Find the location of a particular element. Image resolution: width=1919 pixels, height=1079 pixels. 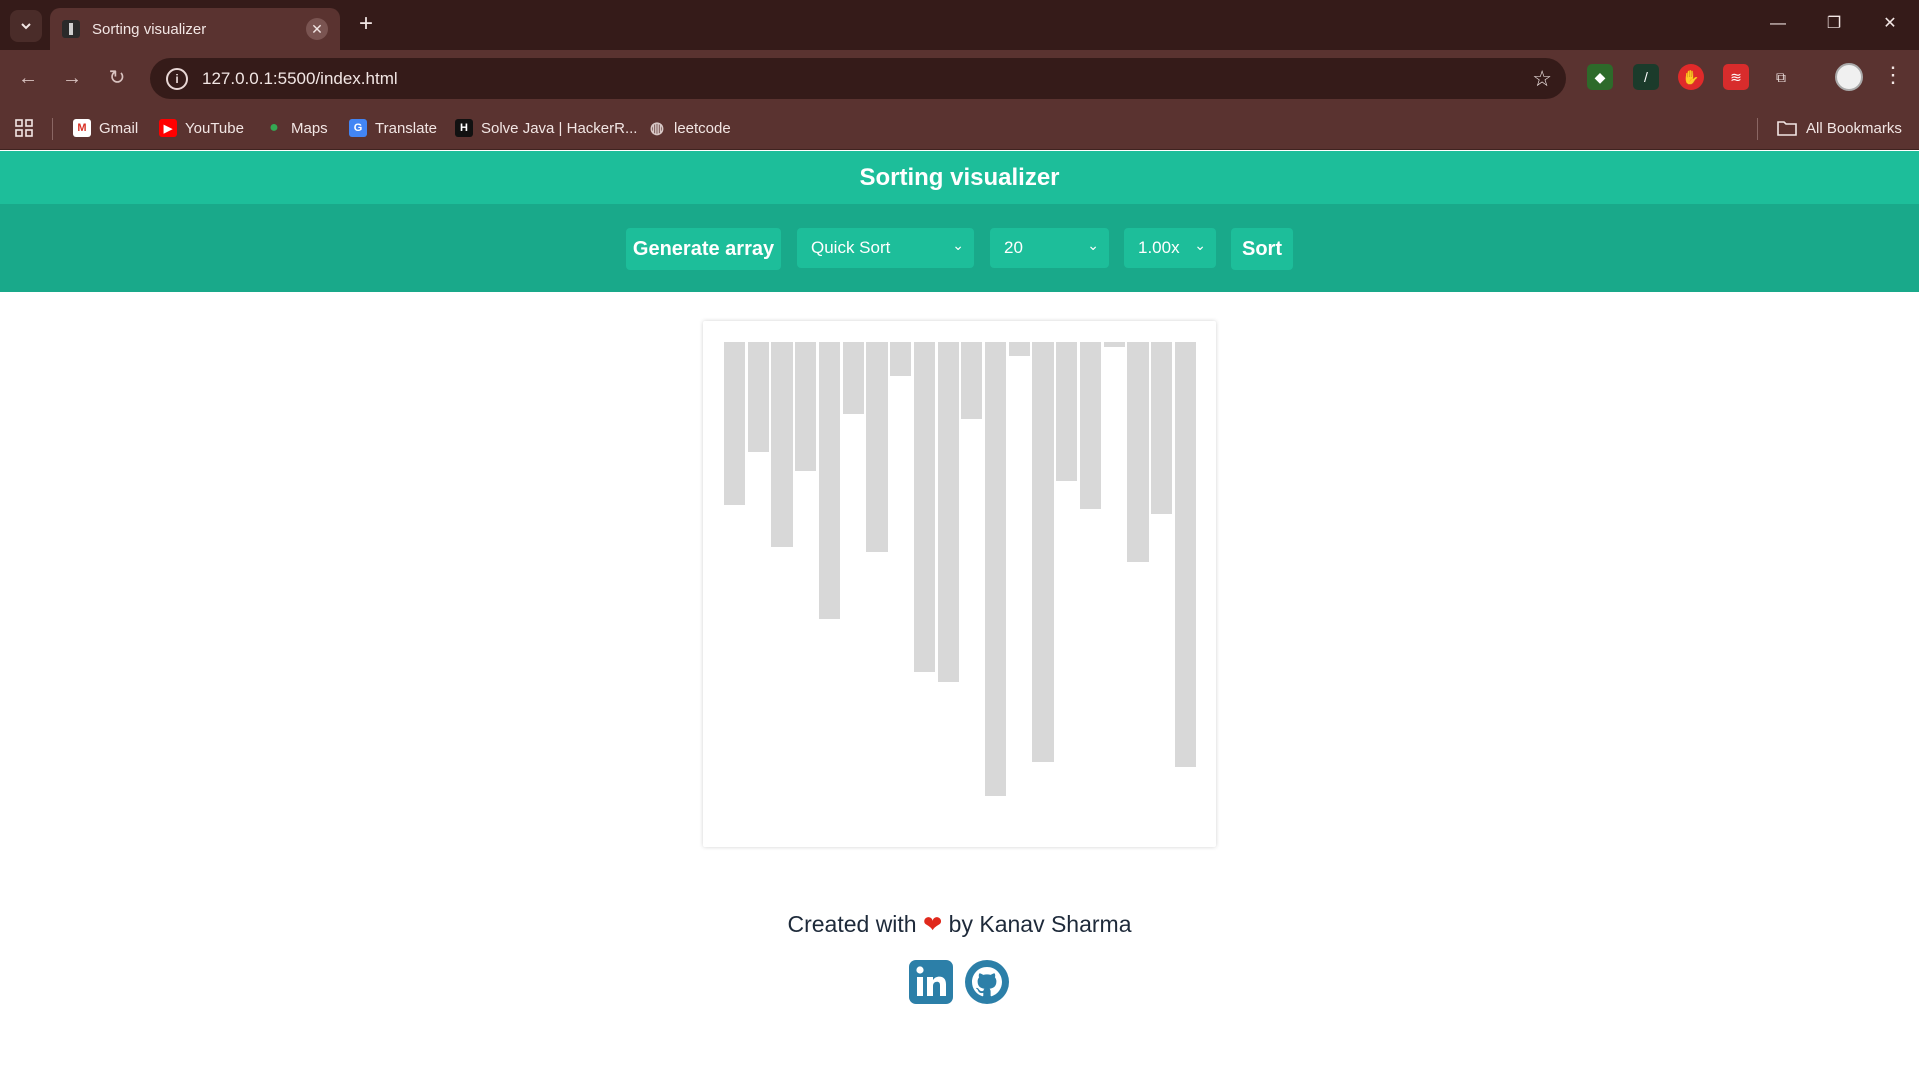

forward-icon: → is located at coordinates (72, 78).